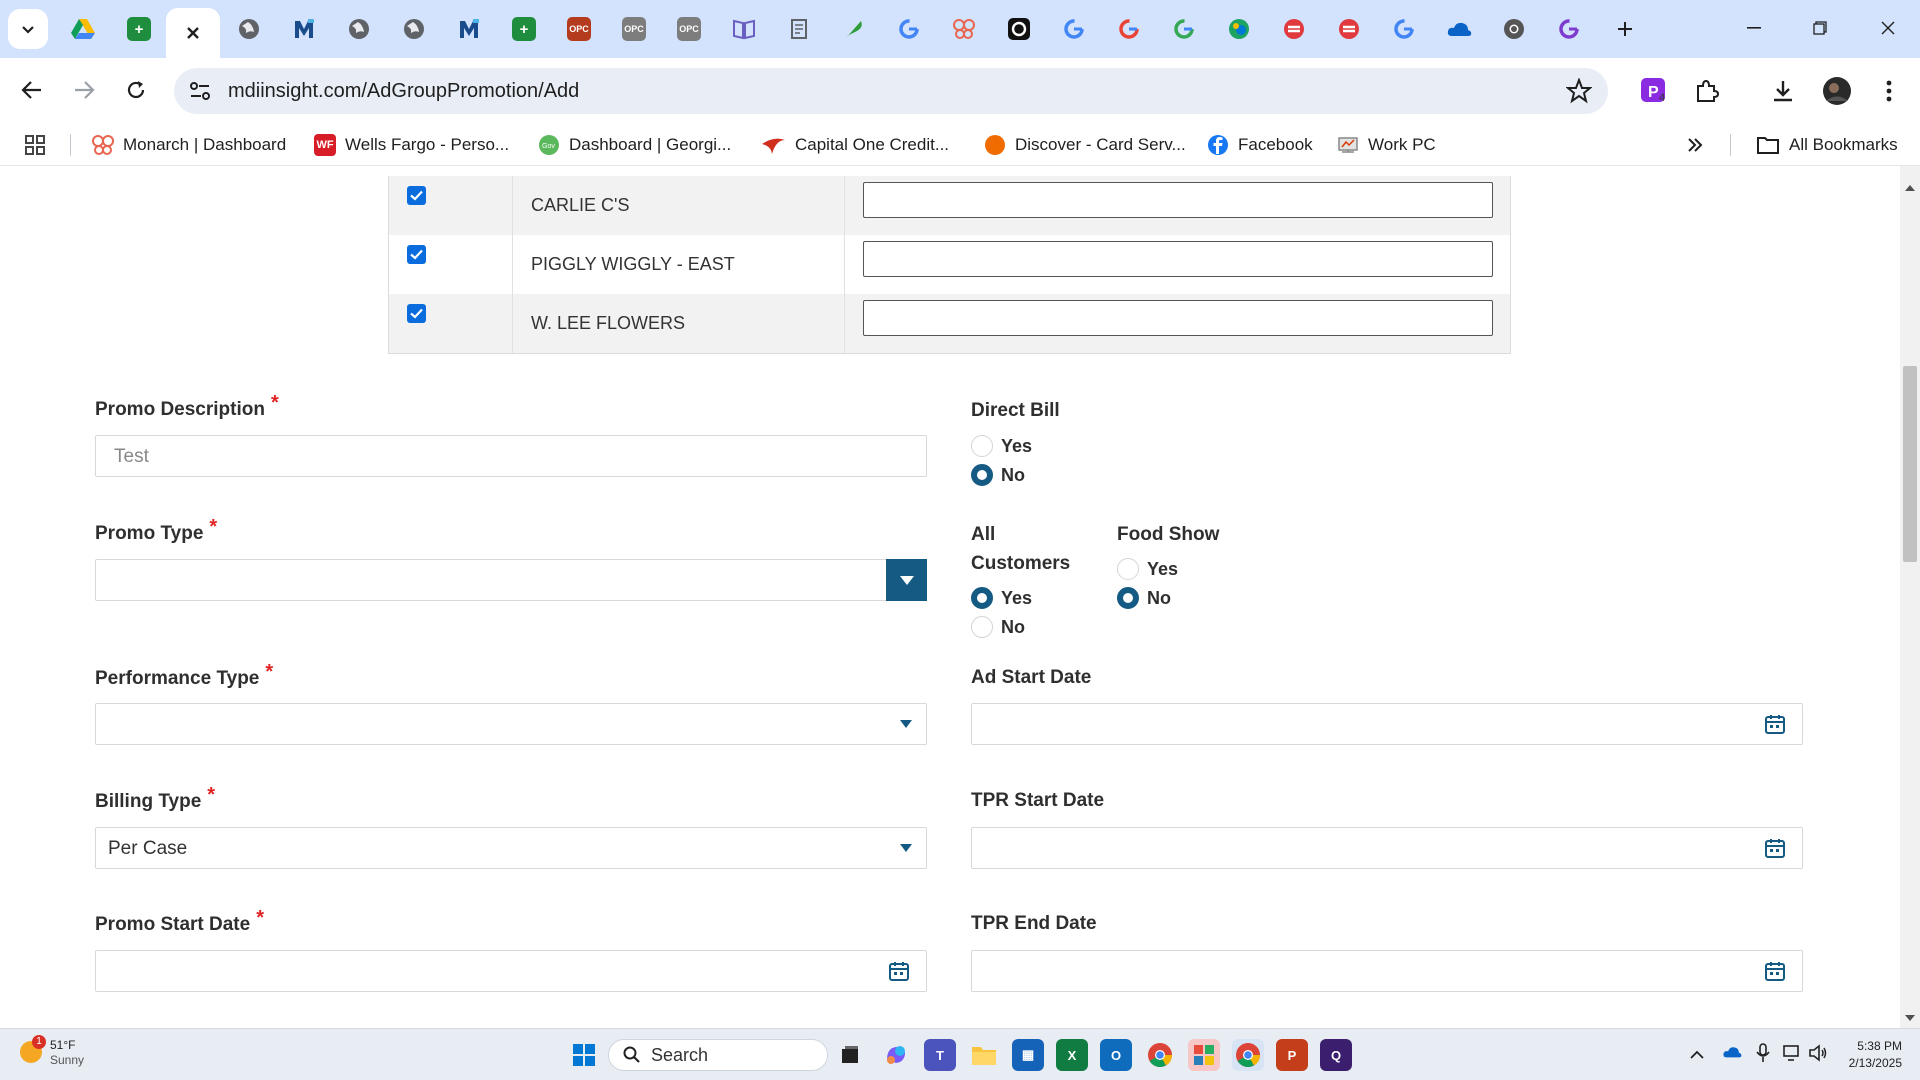 The height and width of the screenshot is (1080, 1920). I want to click on tab-active-mdiinsight, so click(193, 33).